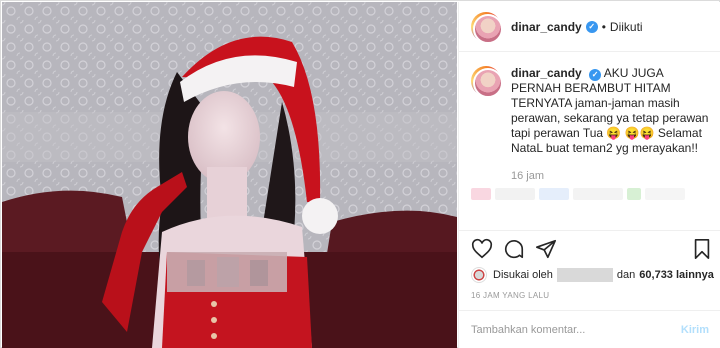  Describe the element at coordinates (595, 75) in the screenshot. I see `caption-verified-icon: ✓` at that location.